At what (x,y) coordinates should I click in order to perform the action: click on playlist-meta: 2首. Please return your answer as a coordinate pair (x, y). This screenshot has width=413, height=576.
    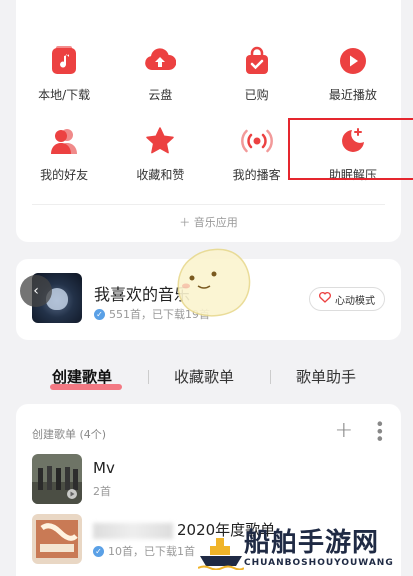
    Looking at the image, I should click on (102, 491).